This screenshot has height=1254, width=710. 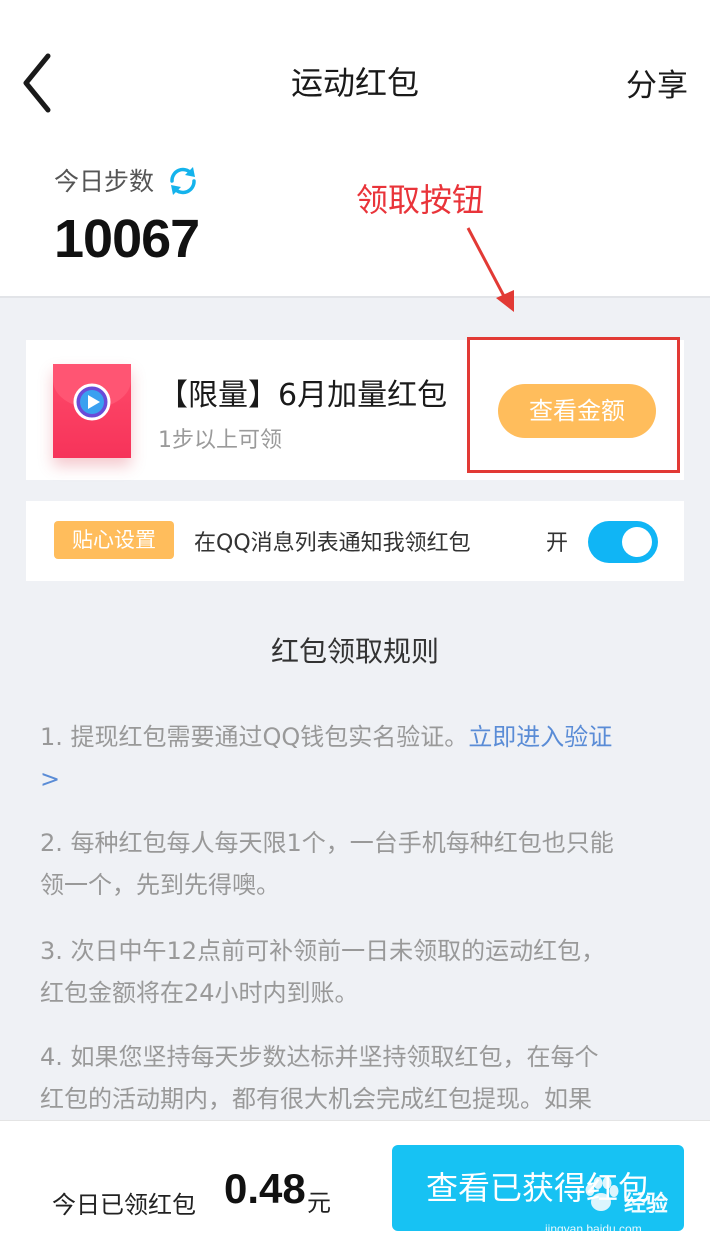 I want to click on toggle-knob, so click(x=637, y=542).